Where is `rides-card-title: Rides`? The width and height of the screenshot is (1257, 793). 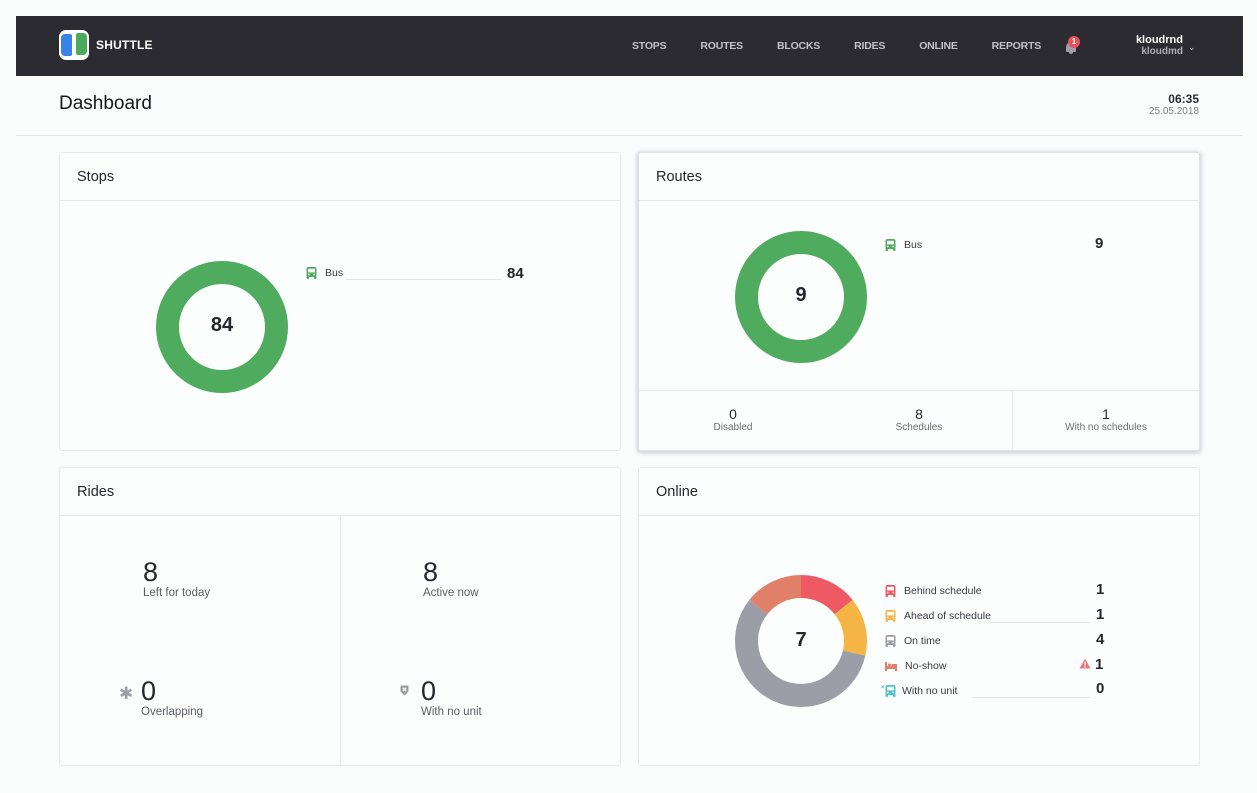
rides-card-title: Rides is located at coordinates (340, 492).